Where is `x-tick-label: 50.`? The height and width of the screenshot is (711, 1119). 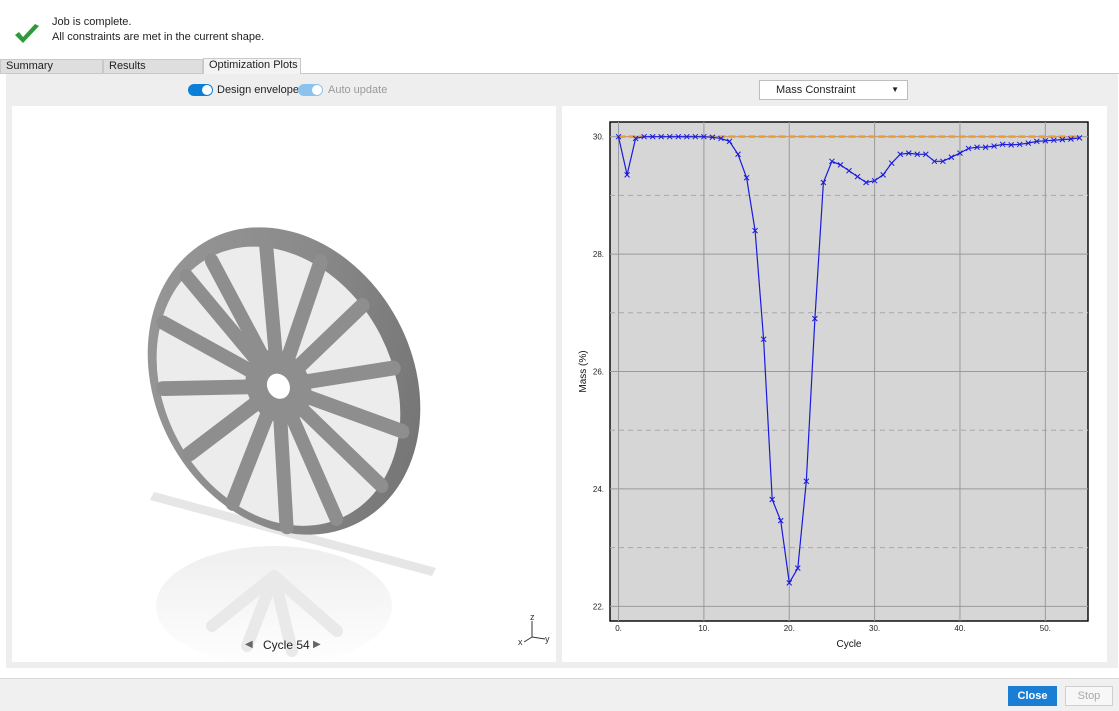 x-tick-label: 50. is located at coordinates (1045, 628).